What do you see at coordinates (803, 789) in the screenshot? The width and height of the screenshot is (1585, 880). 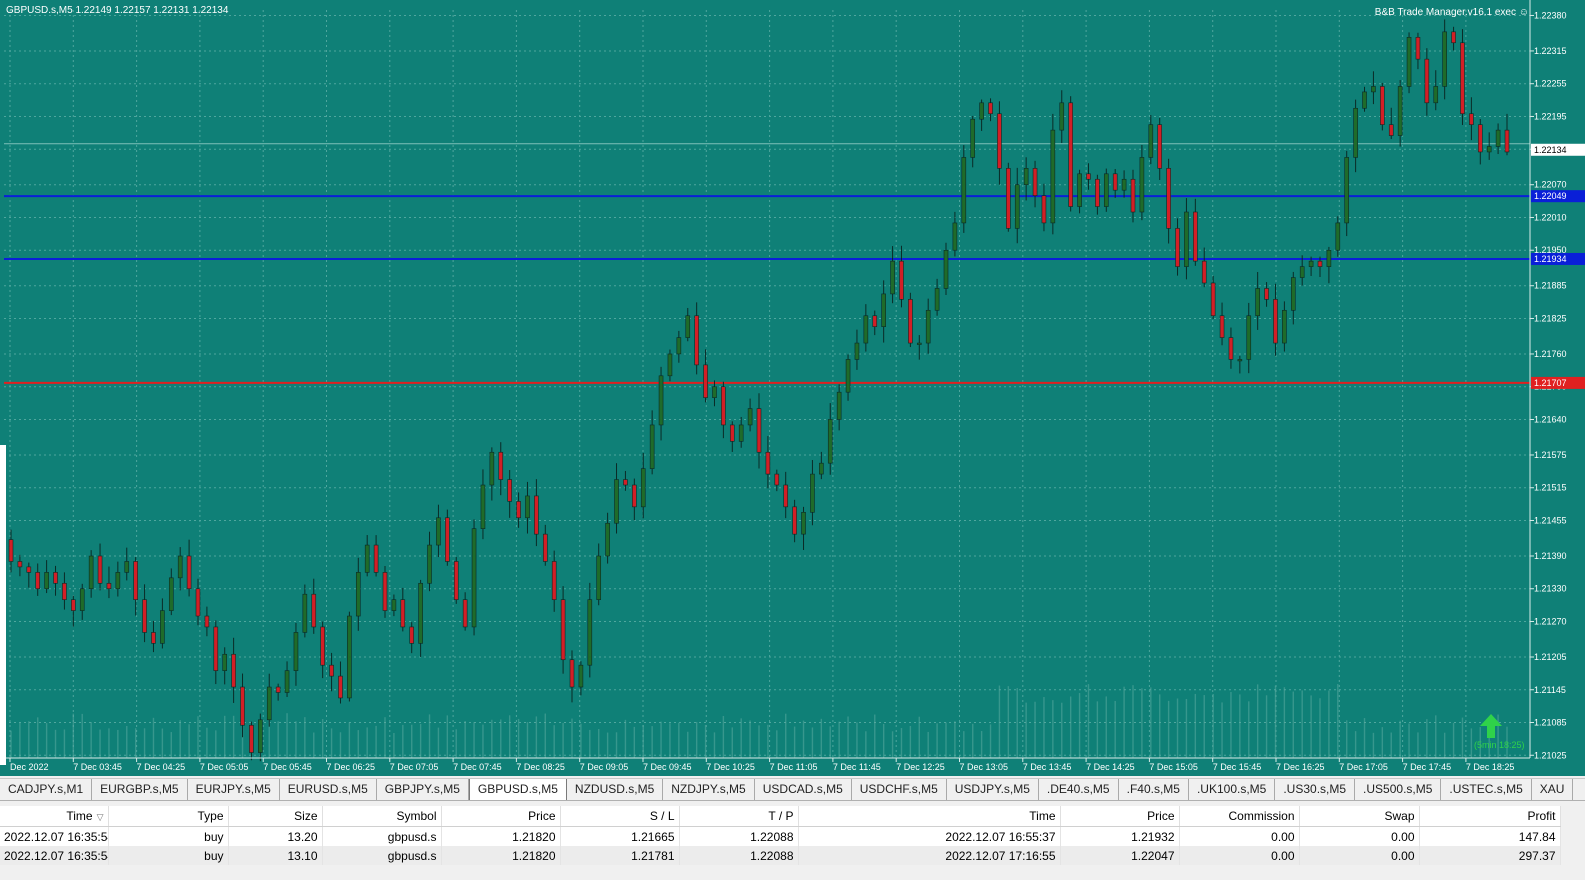 I see `chart-tab: USDCAD.s,M5` at bounding box center [803, 789].